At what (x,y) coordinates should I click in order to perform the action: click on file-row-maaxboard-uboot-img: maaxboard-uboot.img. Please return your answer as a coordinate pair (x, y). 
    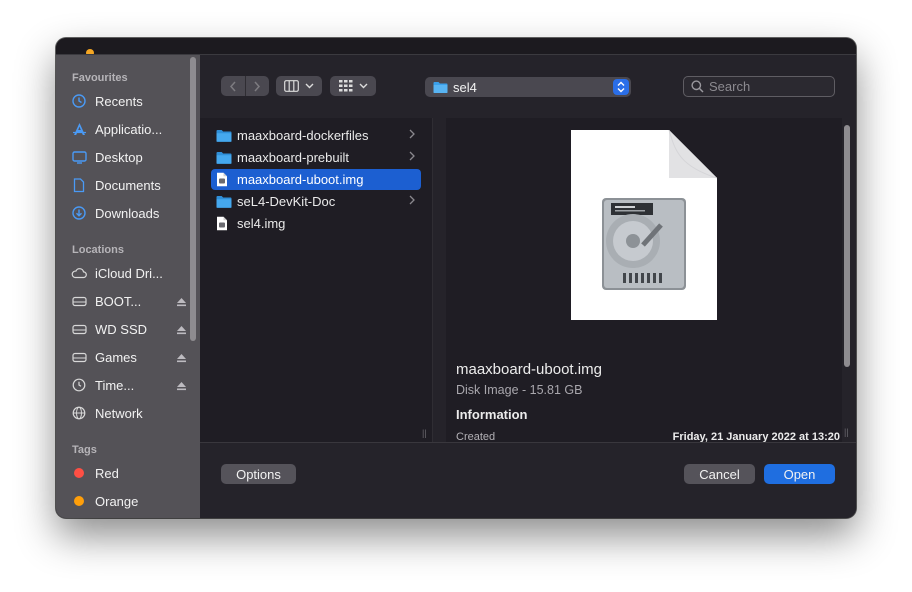
    Looking at the image, I should click on (316, 179).